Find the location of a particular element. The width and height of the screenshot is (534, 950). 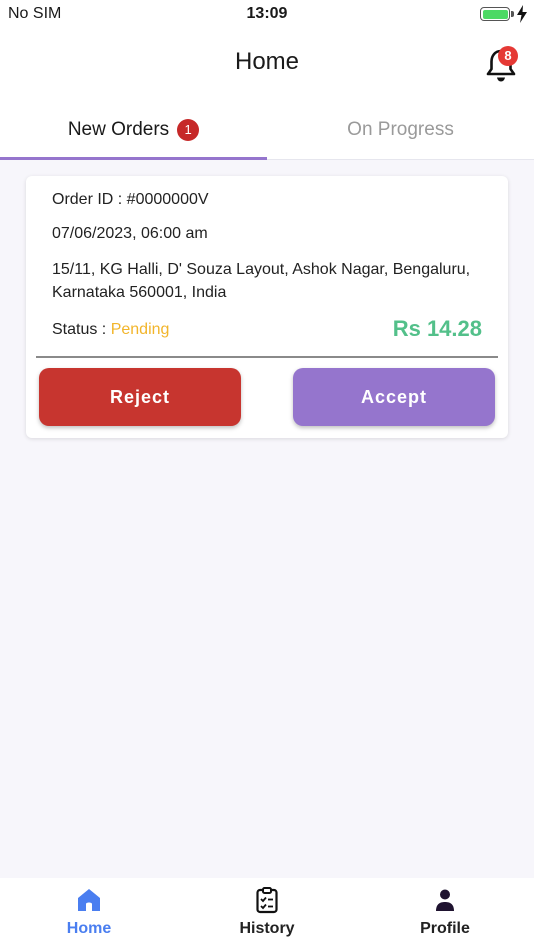

tab-on-progress: On Progress is located at coordinates (400, 130).